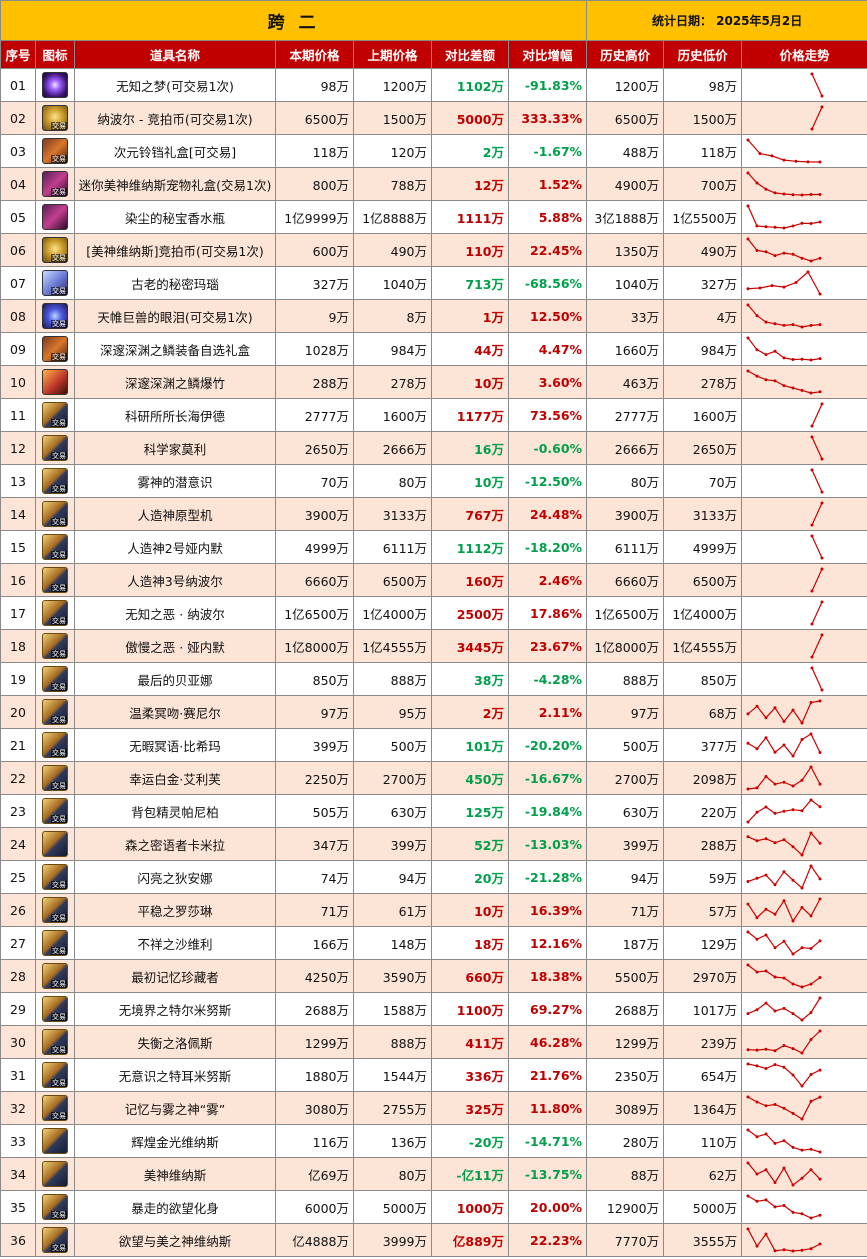 The image size is (867, 1259). I want to click on price-diff: 450万, so click(470, 778).